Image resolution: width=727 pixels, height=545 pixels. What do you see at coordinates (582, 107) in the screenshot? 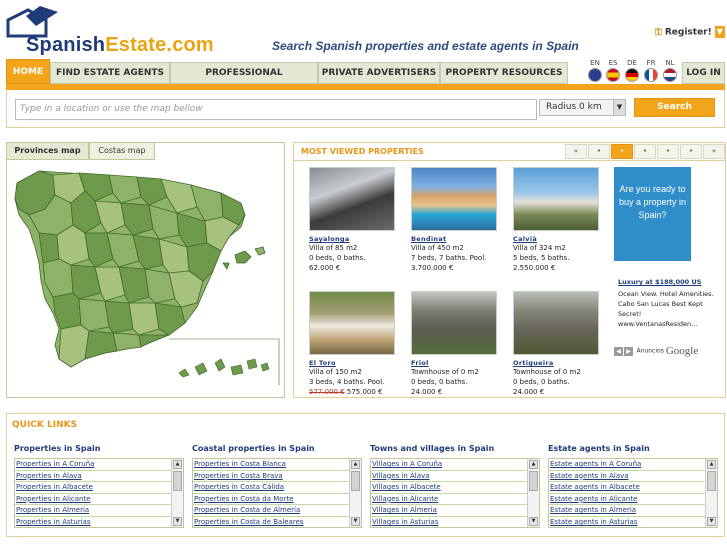
I see `radius-select: Radius 0 km ▼` at bounding box center [582, 107].